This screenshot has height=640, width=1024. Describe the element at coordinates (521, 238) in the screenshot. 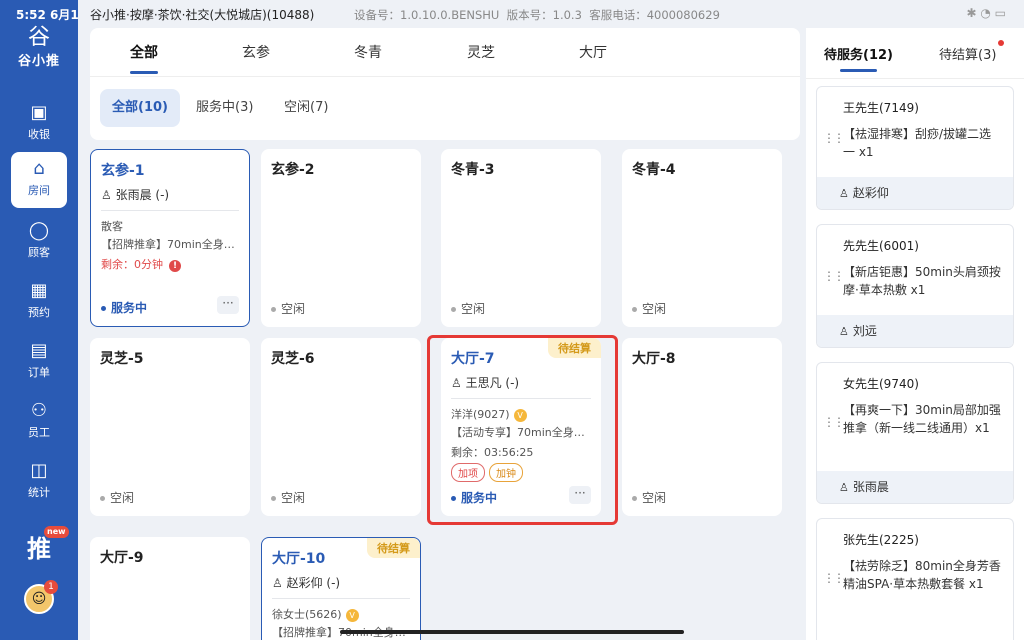

I see `room-card-dongqing-3: 冬青-3 空闲` at that location.